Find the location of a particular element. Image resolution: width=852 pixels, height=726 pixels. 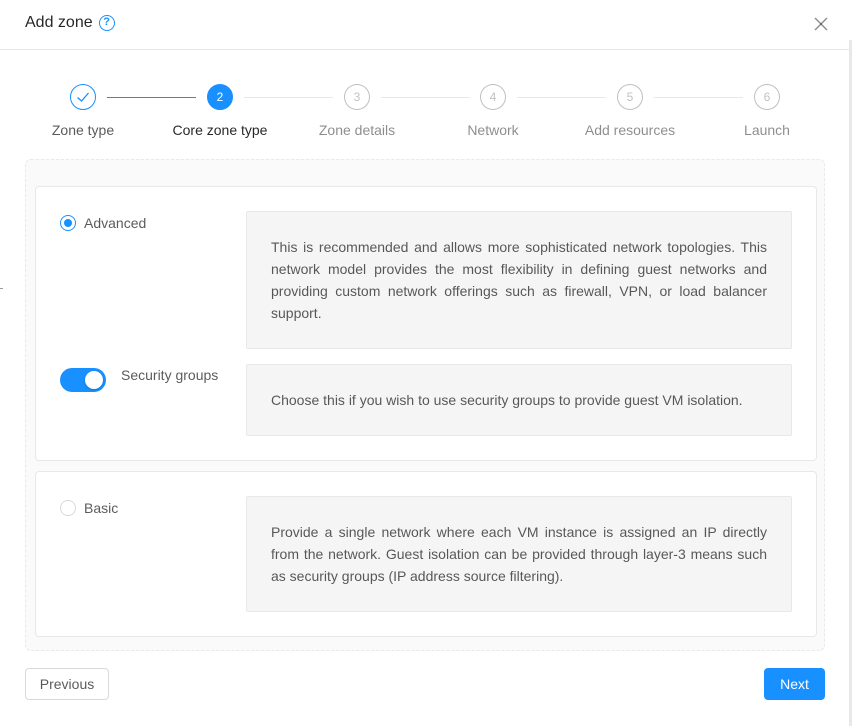

modal-title: Add zone ? is located at coordinates (70, 23).